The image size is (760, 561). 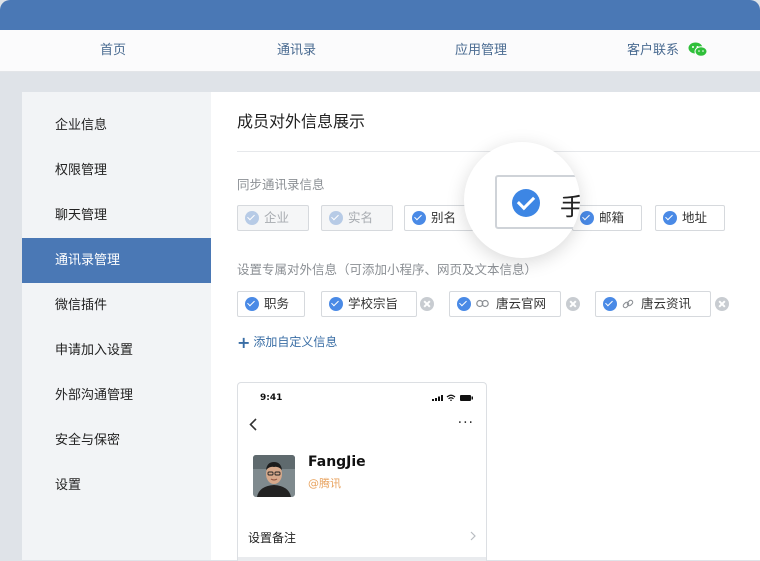 I want to click on nav-home: 首页, so click(x=113, y=50).